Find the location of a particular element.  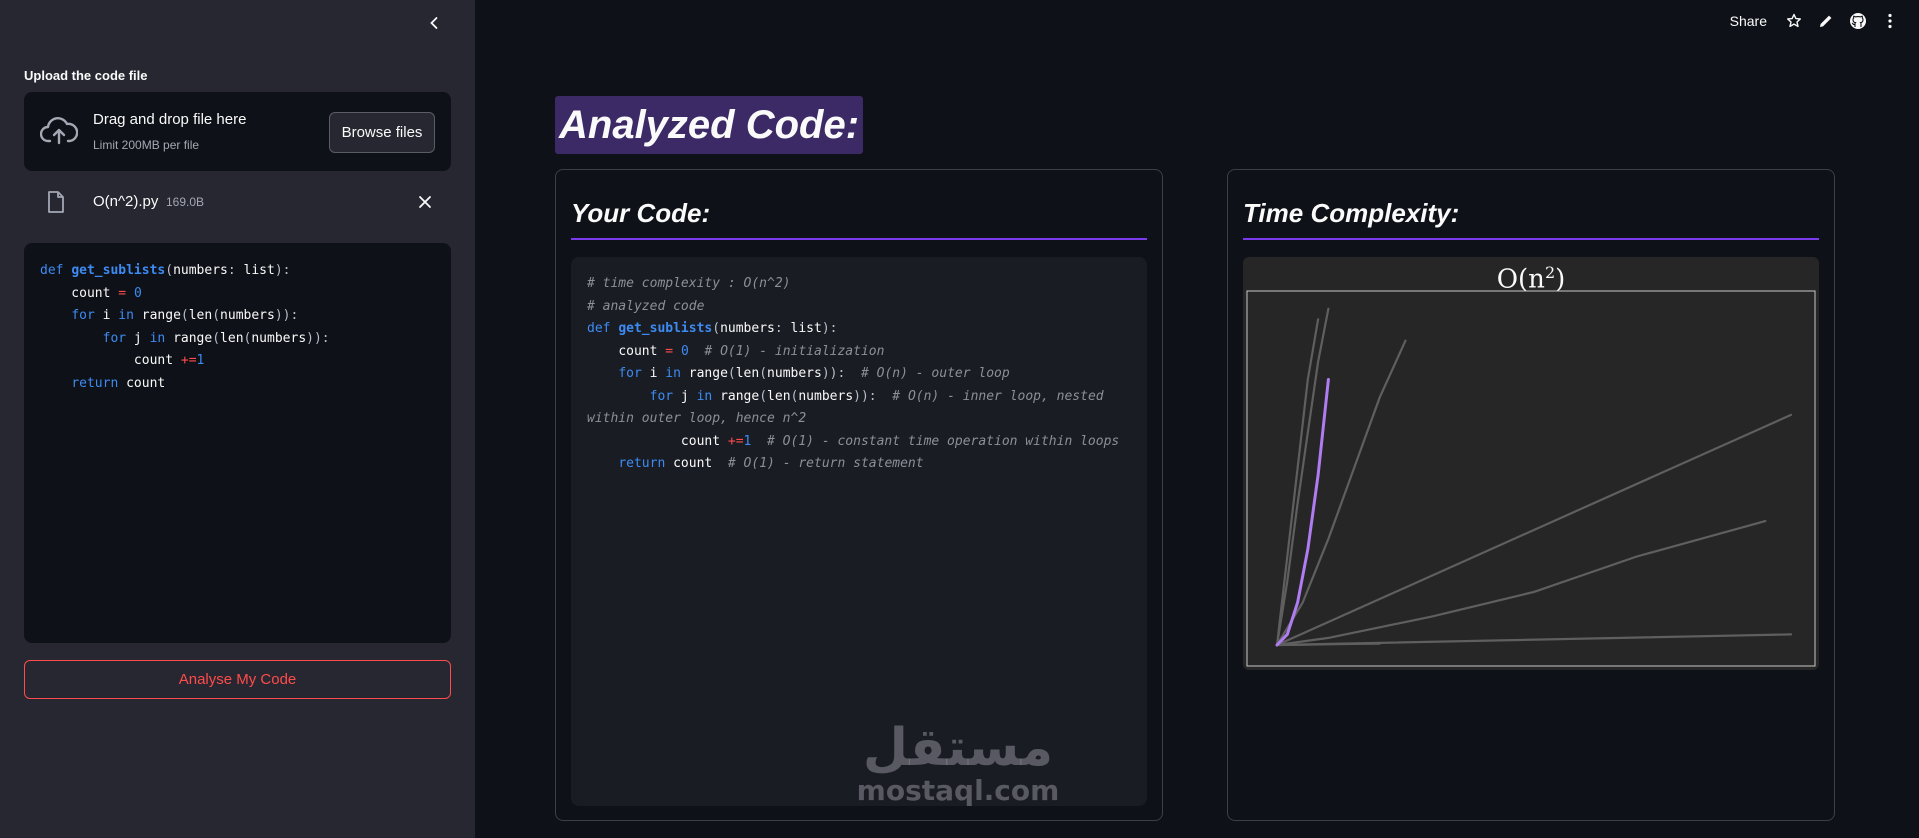

remove-file-button is located at coordinates (425, 202).